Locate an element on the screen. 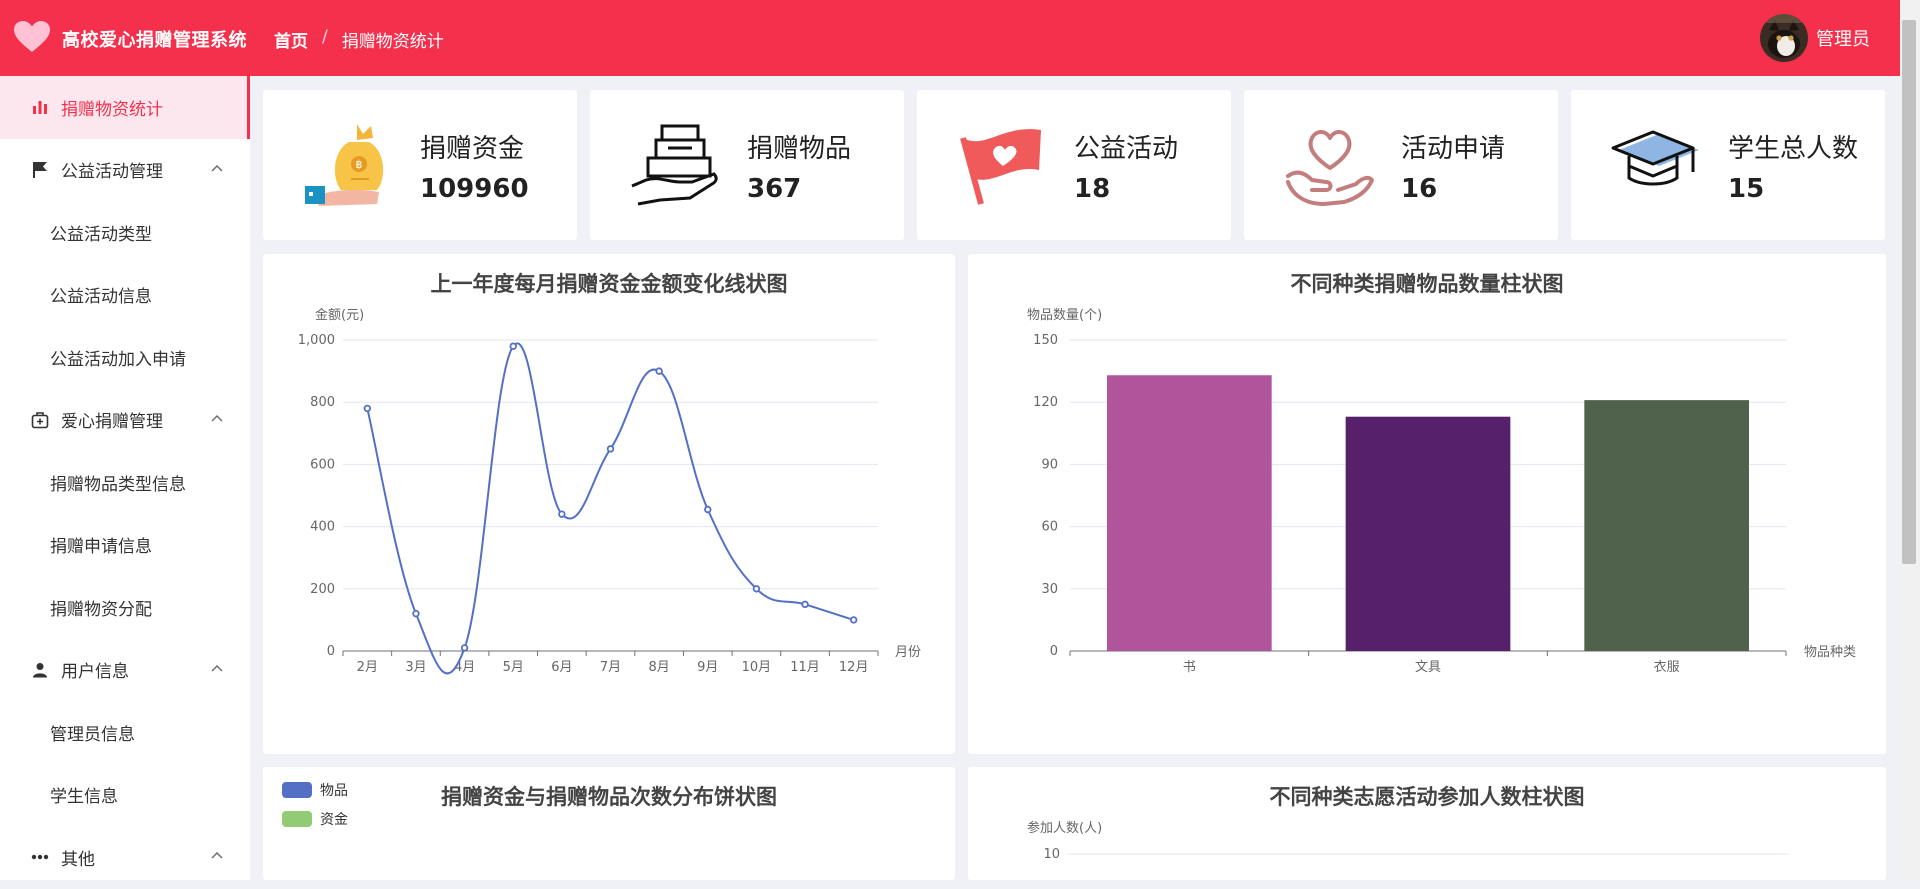 The width and height of the screenshot is (1920, 889). x-tick-label: 4月 is located at coordinates (464, 667).